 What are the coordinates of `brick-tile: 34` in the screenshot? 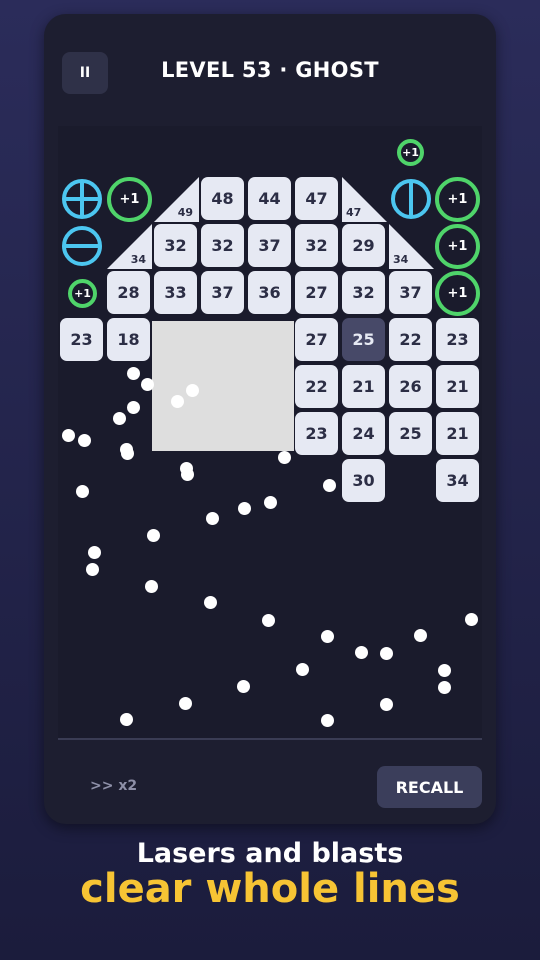 It's located at (457, 480).